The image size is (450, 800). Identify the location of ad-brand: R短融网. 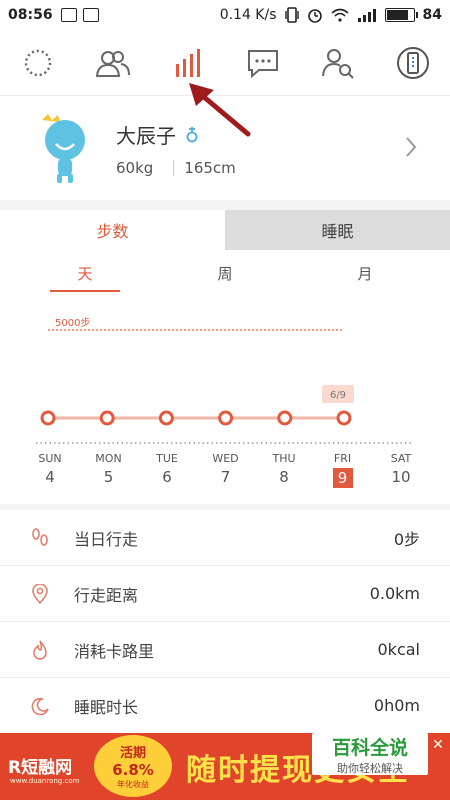
(40, 768).